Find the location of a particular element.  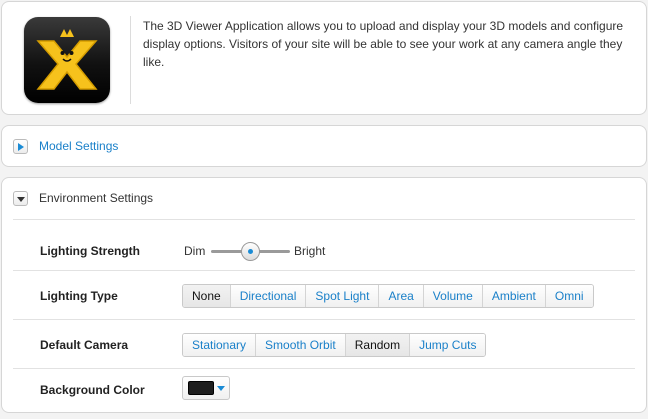

lighting-type-option-volume: Volume is located at coordinates (453, 296).